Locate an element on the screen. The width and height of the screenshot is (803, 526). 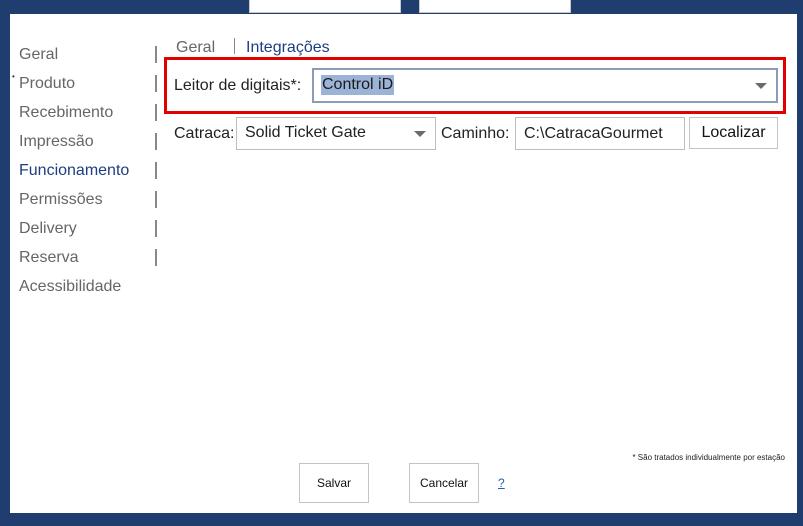
caminho-input: C:\CatracaGourmet is located at coordinates (600, 133).